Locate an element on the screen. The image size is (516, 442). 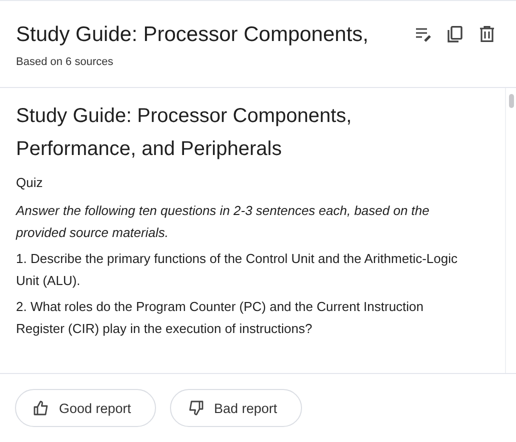
good-report-button: Good report is located at coordinates (85, 408).